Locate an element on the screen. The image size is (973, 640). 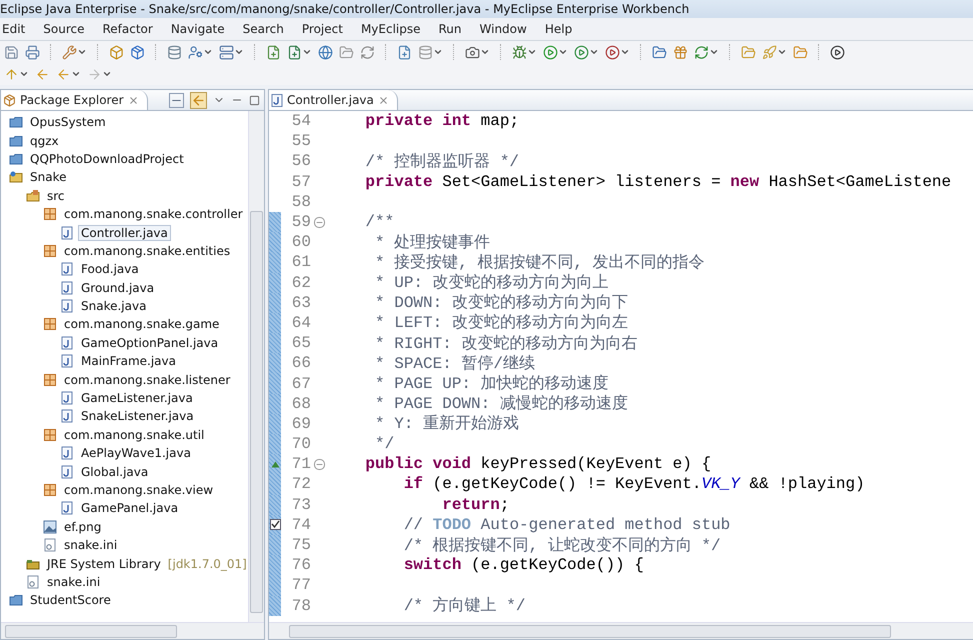
code-line: switch (e.getKeyCode()) { is located at coordinates (523, 565).